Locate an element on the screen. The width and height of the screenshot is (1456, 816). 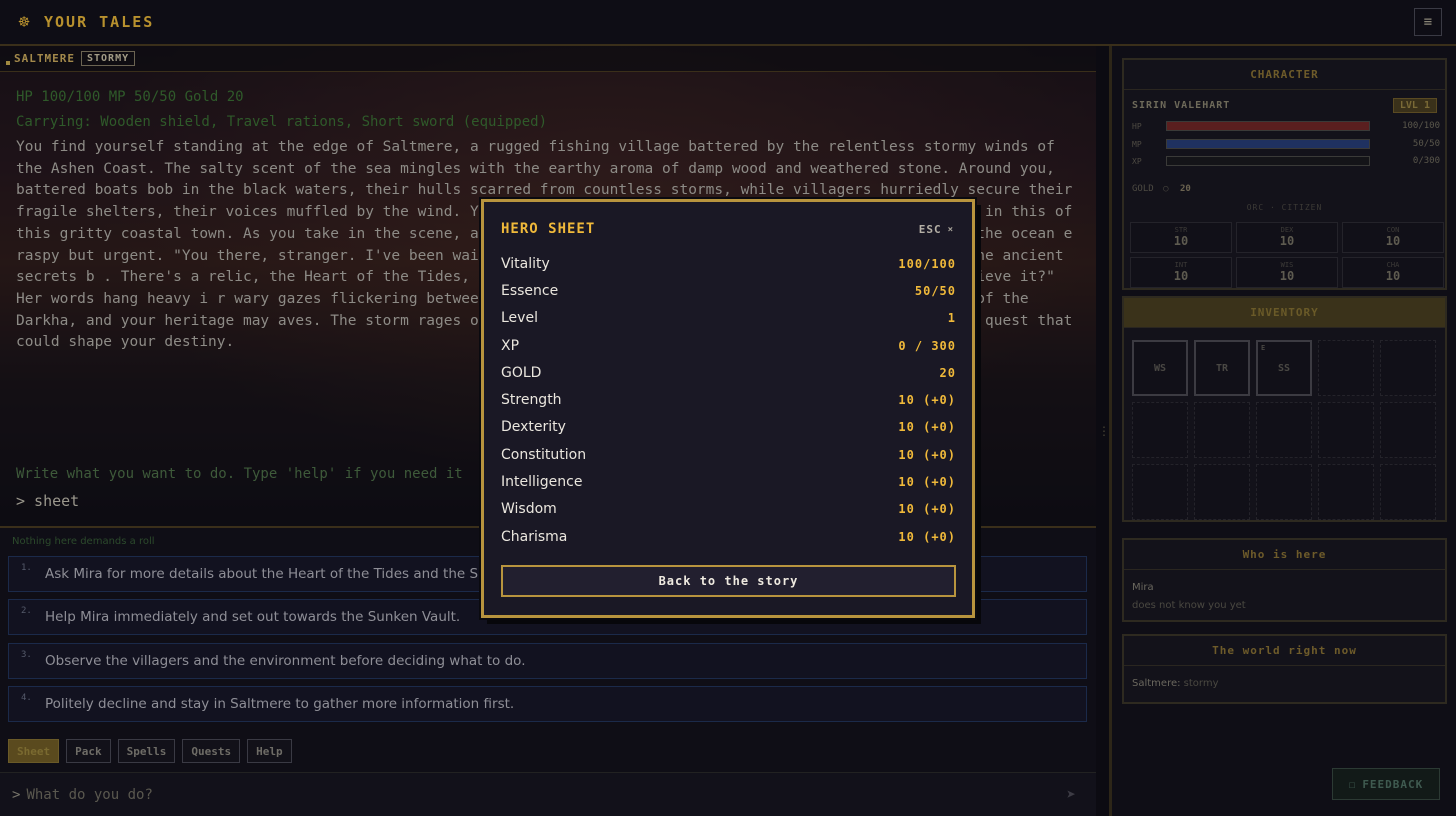
mp-bar-fill is located at coordinates (1268, 144).